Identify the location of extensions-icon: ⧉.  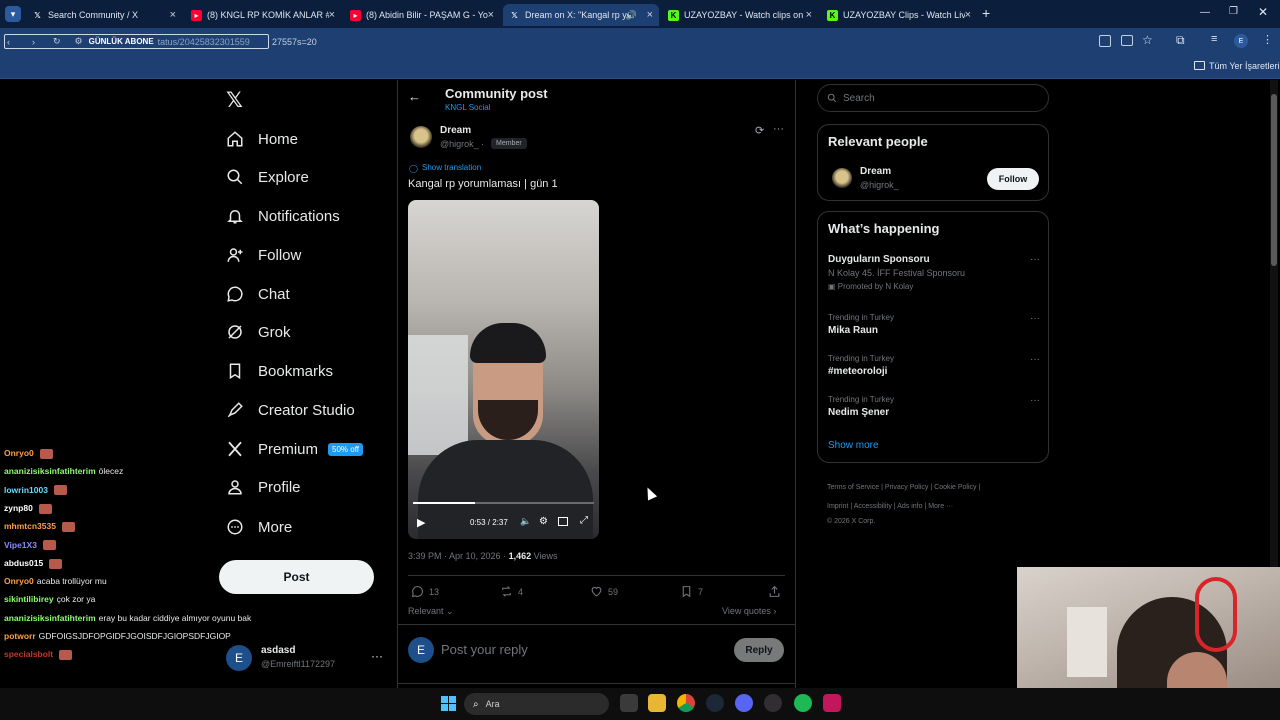
(1180, 40).